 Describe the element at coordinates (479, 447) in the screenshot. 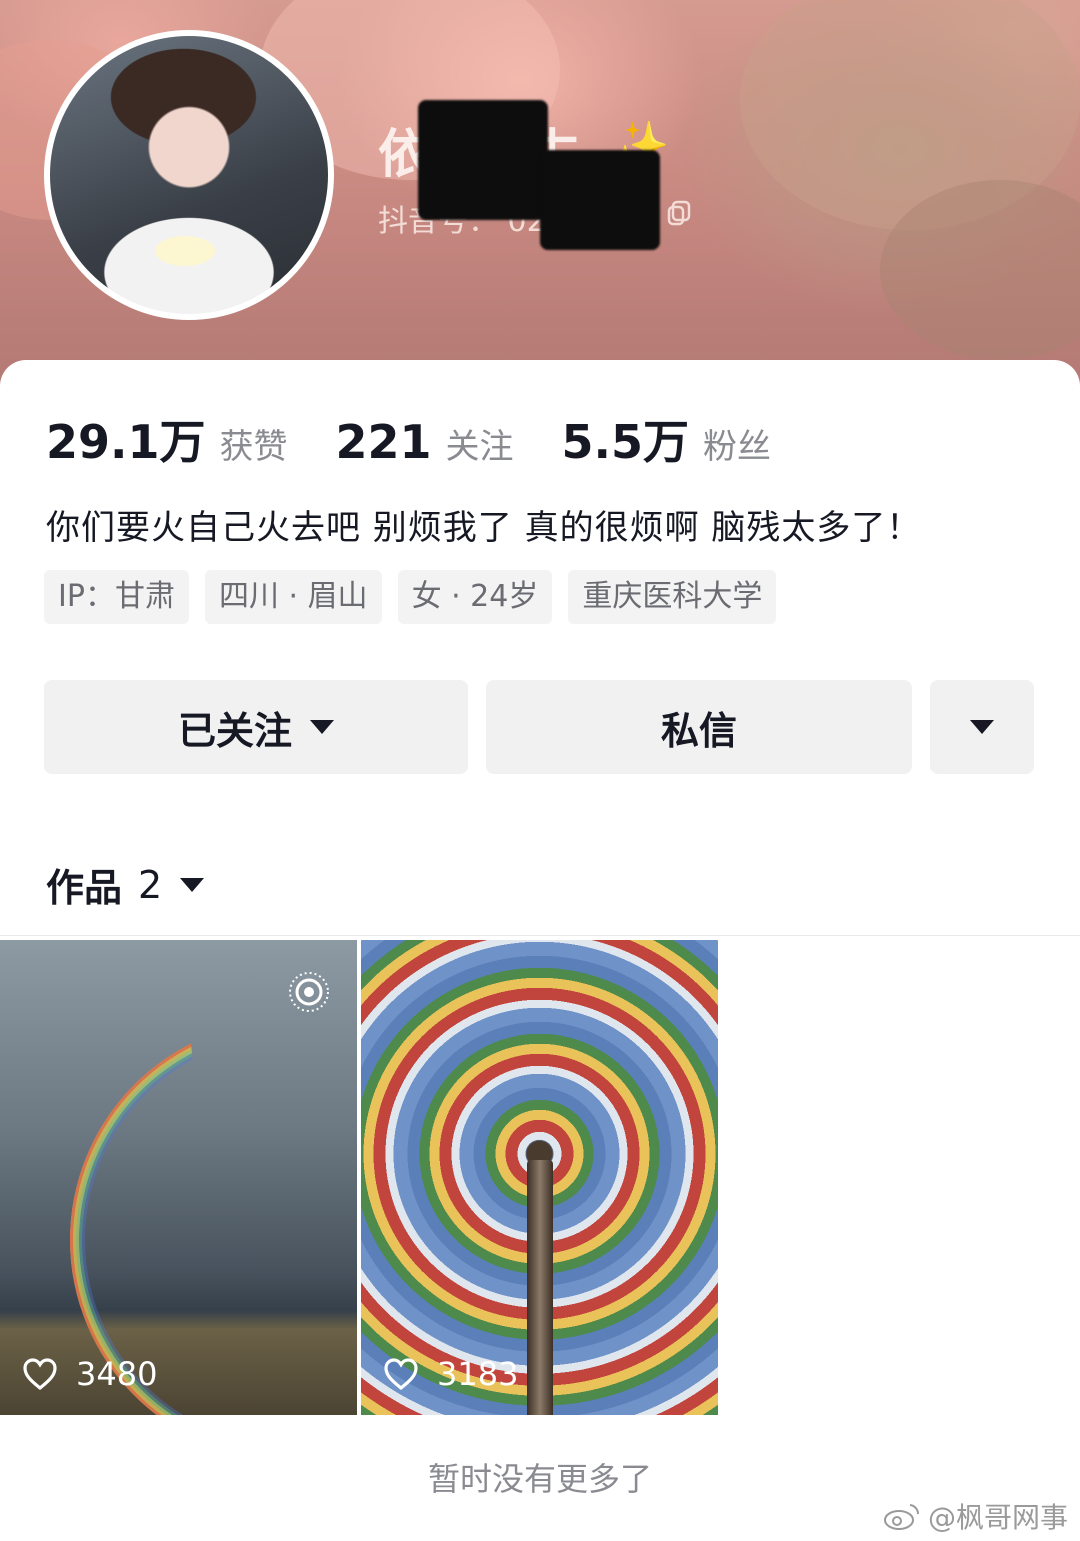

I see `stat-following-label: 关注` at that location.